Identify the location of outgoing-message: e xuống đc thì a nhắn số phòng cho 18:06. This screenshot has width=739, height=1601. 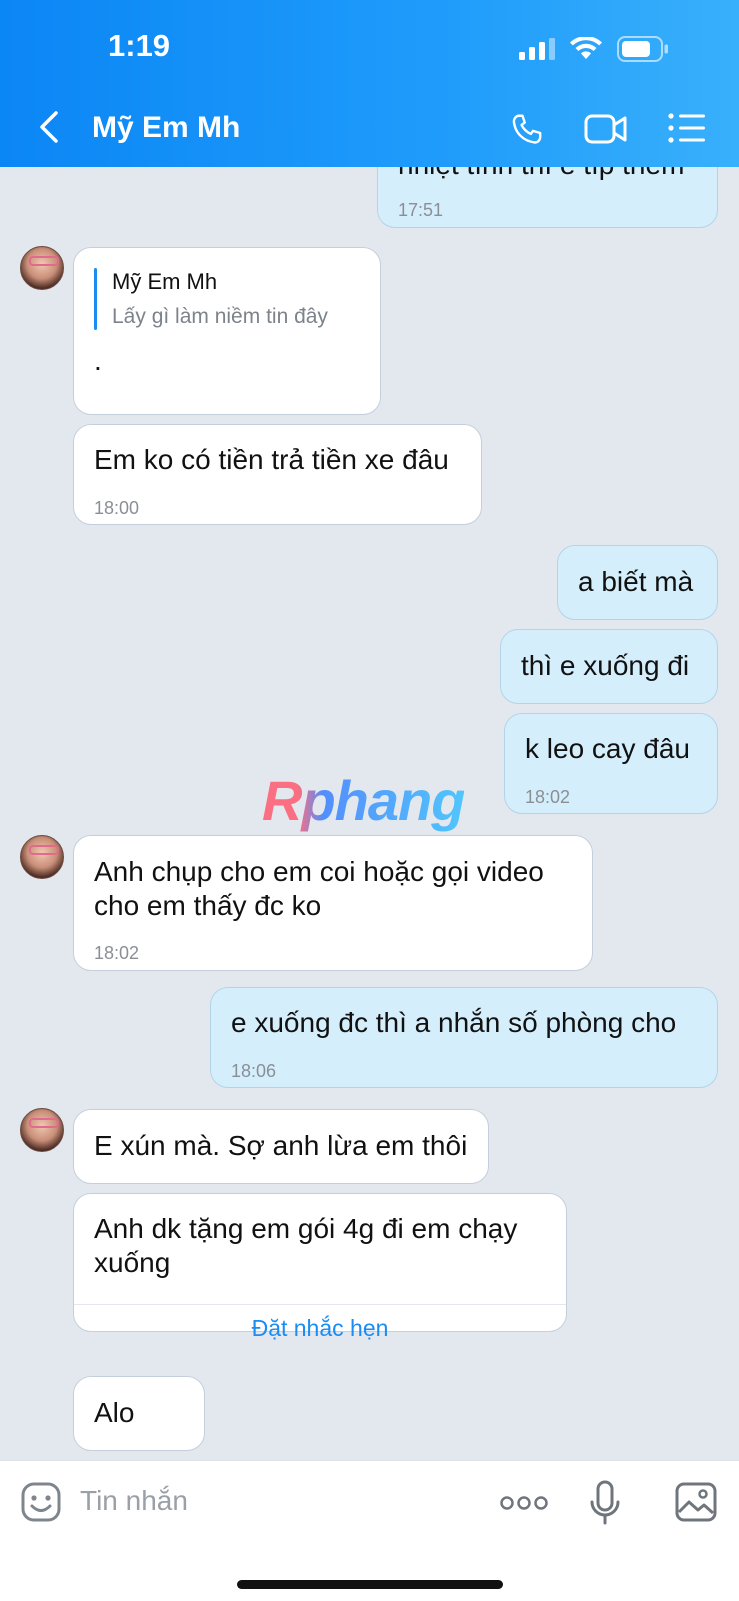
(464, 1037).